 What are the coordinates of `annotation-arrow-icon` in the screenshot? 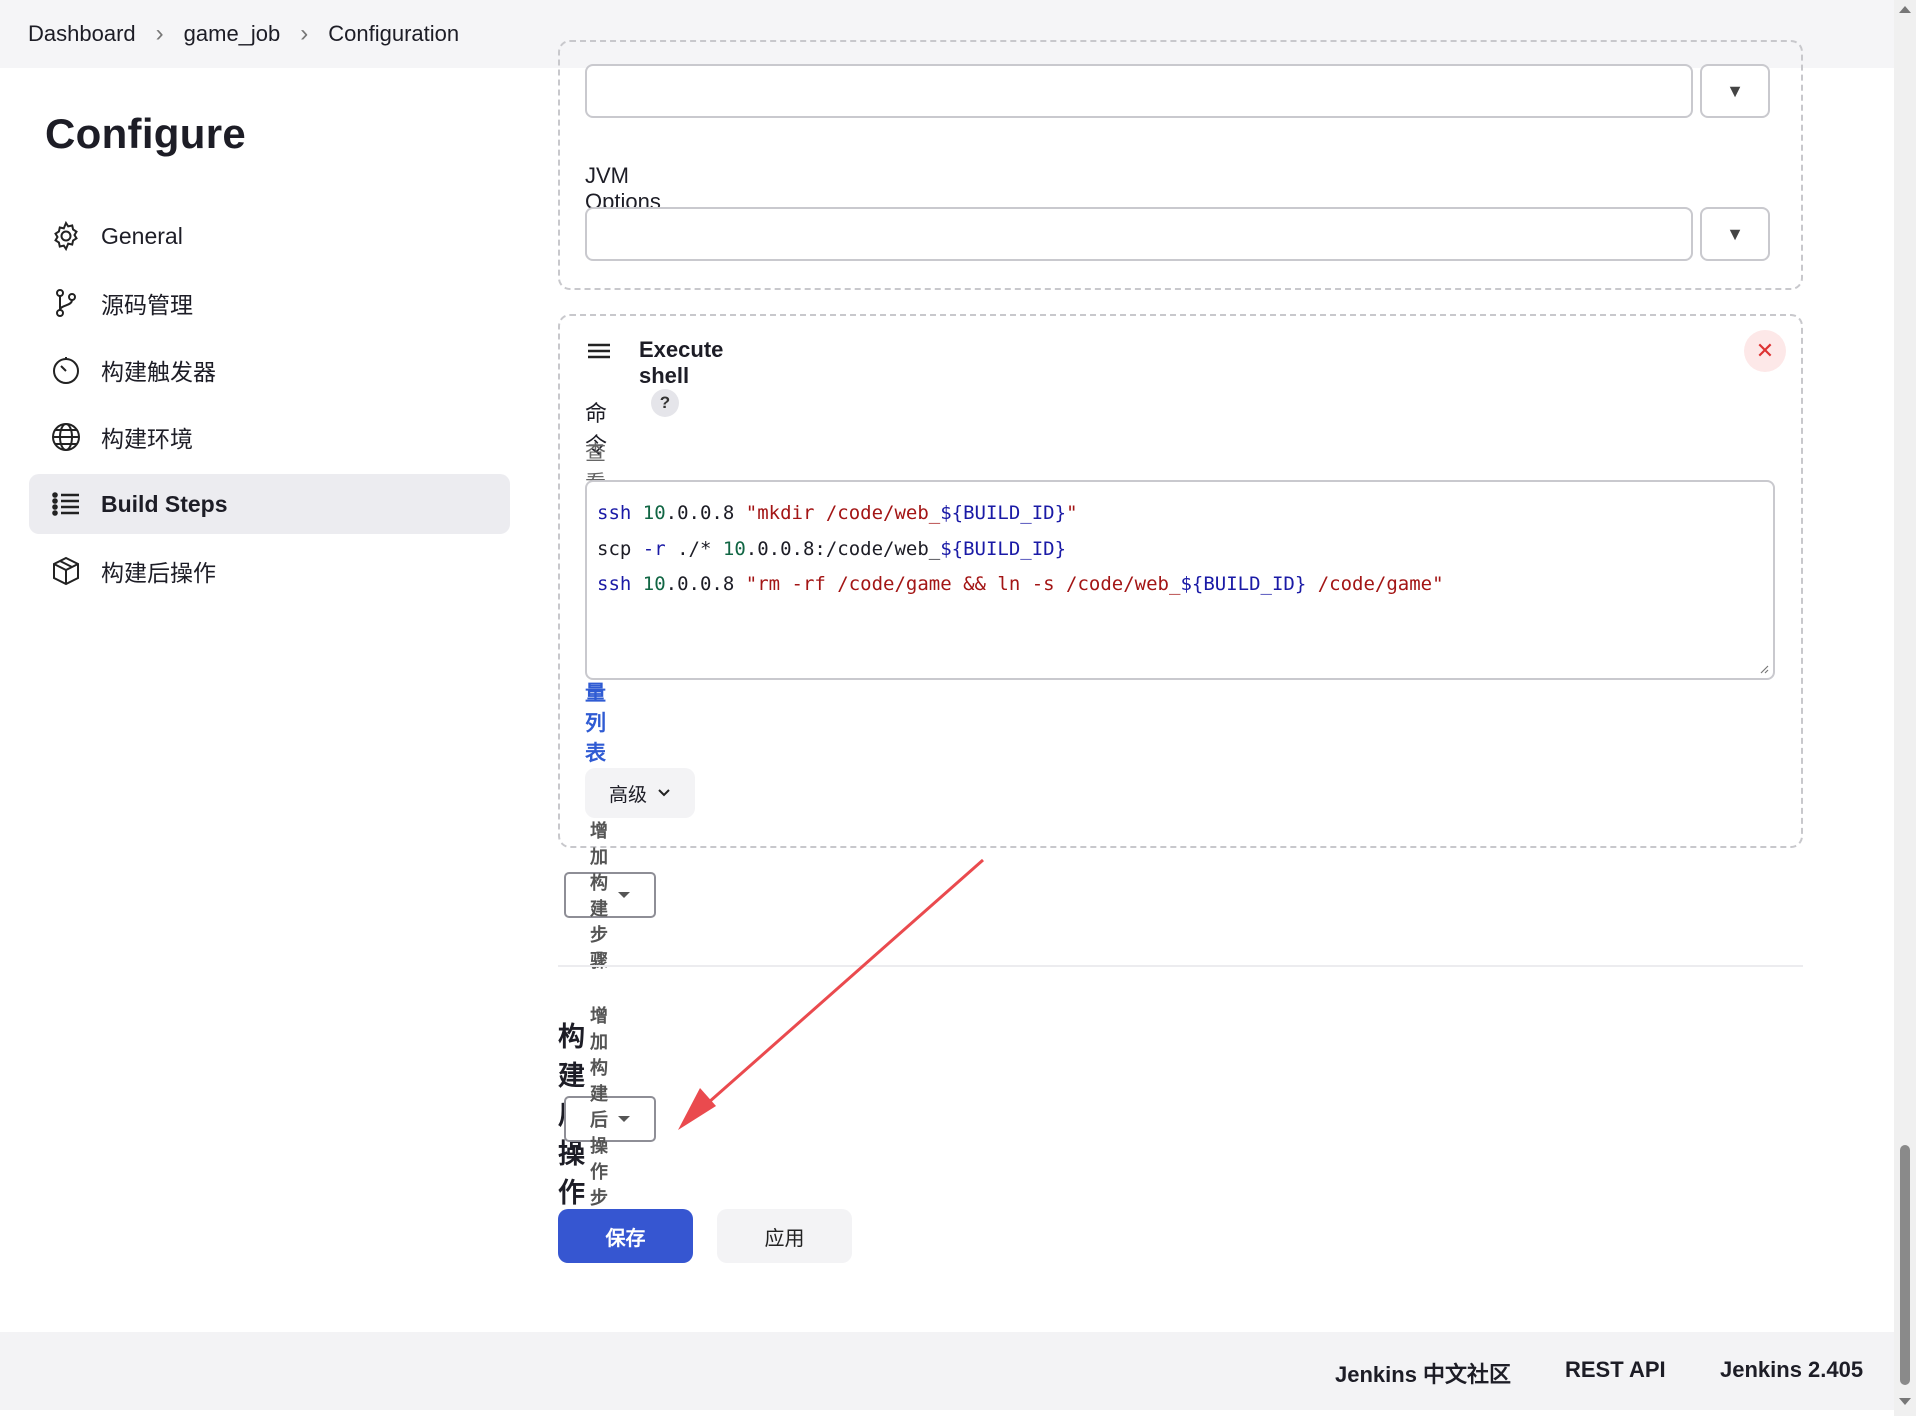 It's located at (831, 994).